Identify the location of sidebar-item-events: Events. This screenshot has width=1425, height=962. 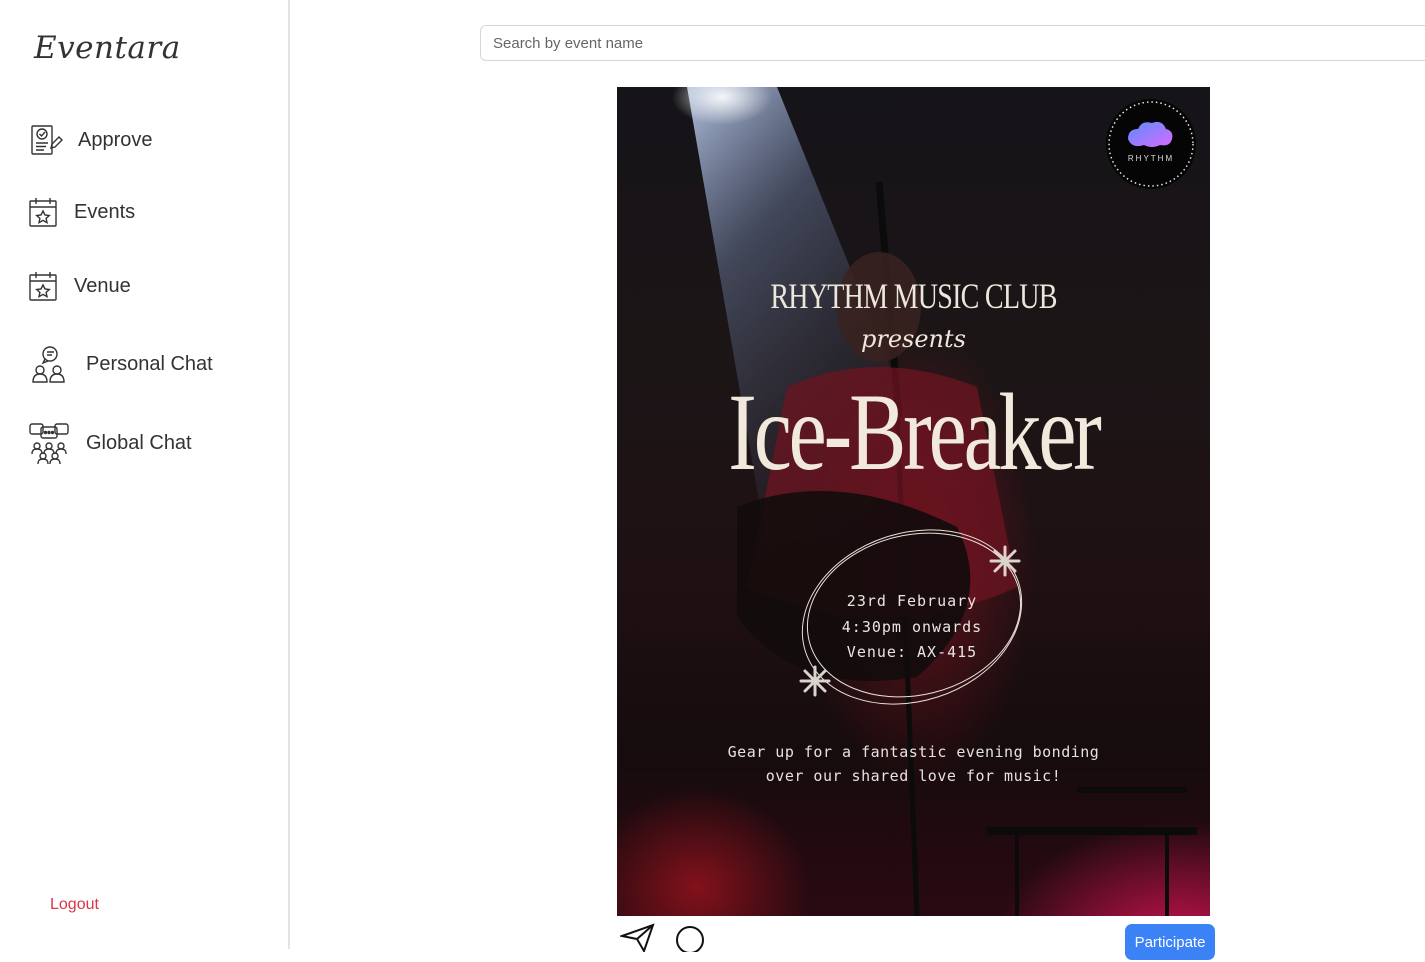
(81, 212).